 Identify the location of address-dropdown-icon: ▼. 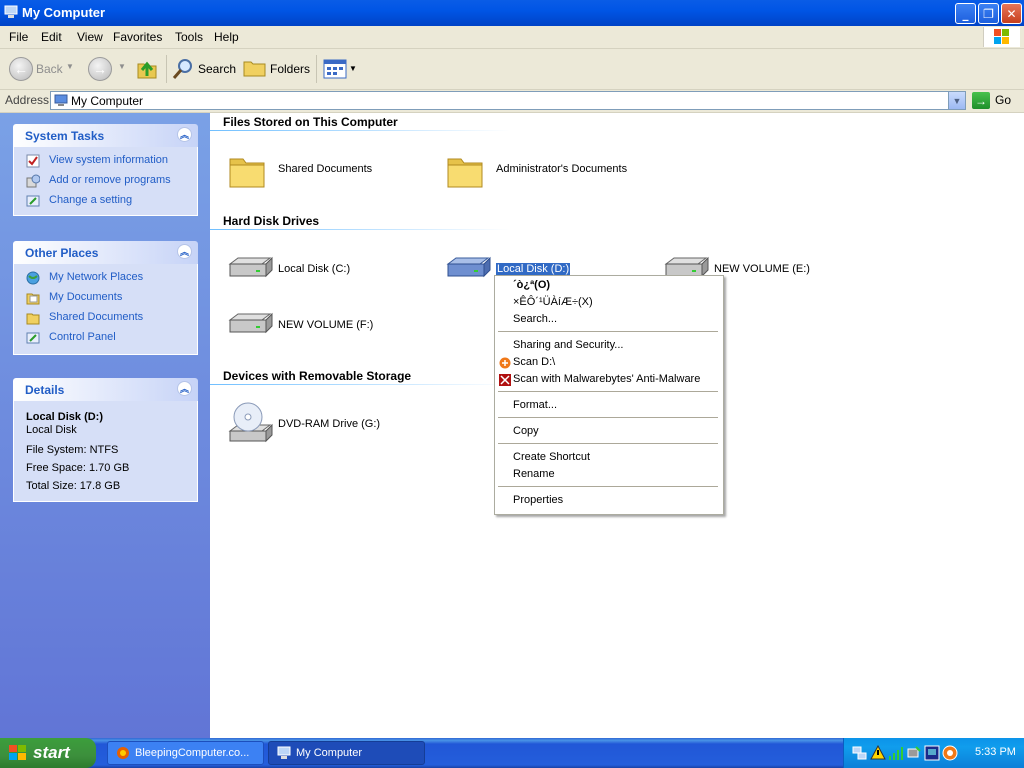
(956, 100).